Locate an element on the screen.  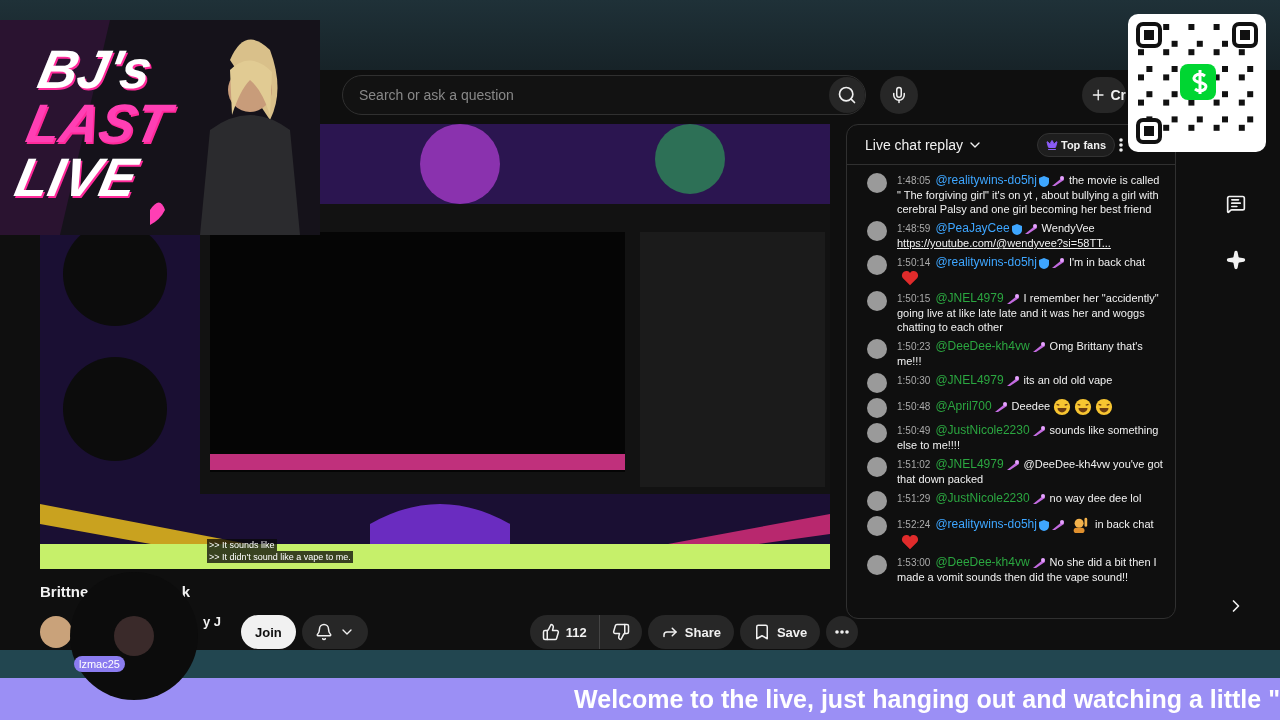
create-button: Cr is located at coordinates (1104, 94).